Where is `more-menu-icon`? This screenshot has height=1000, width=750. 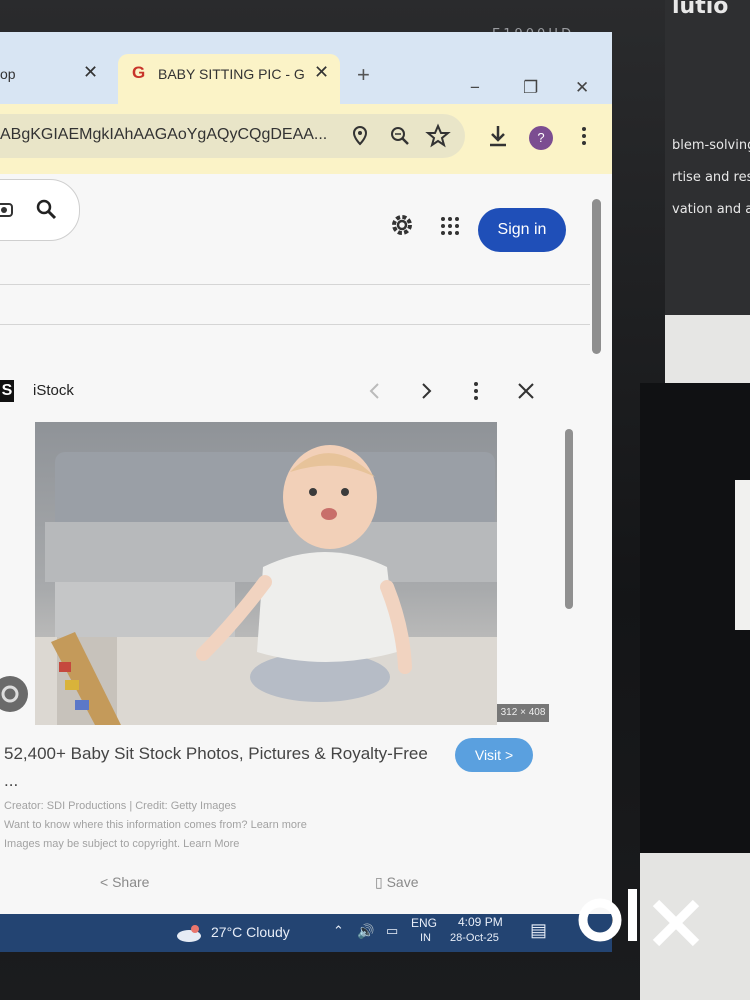 more-menu-icon is located at coordinates (584, 136).